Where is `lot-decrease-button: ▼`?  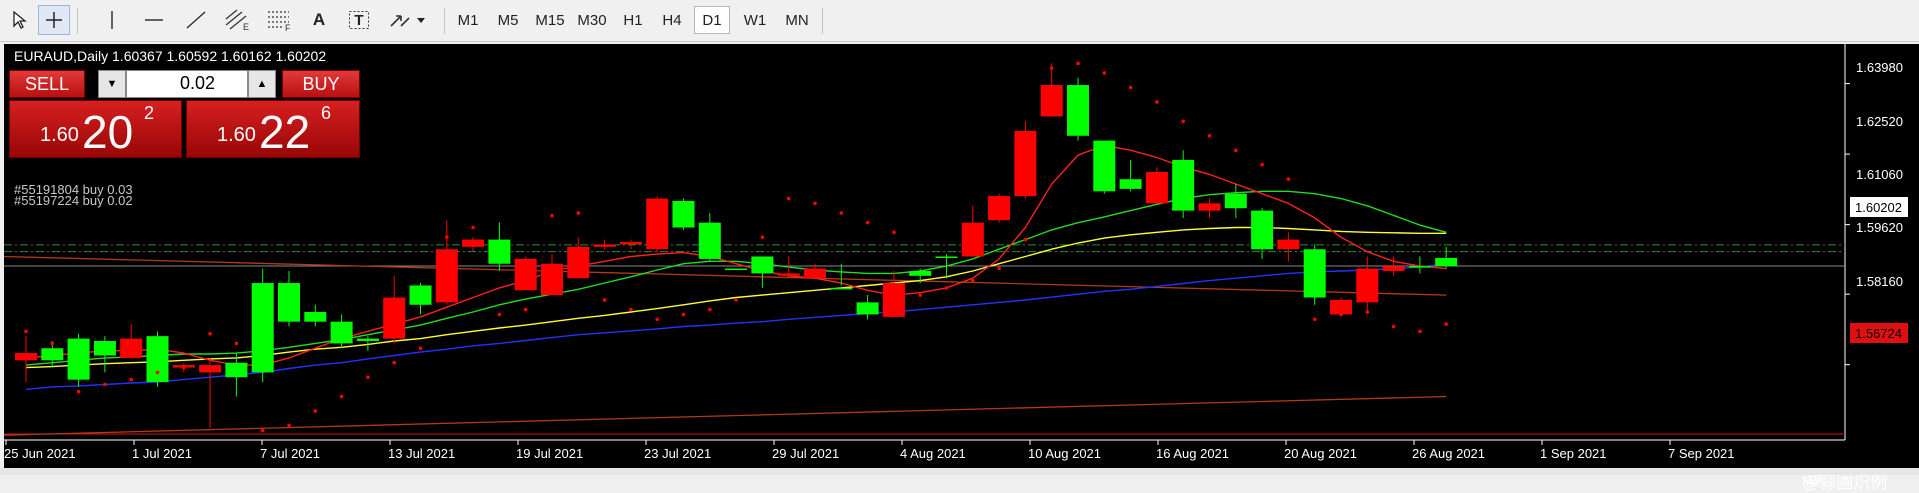 lot-decrease-button: ▼ is located at coordinates (112, 84).